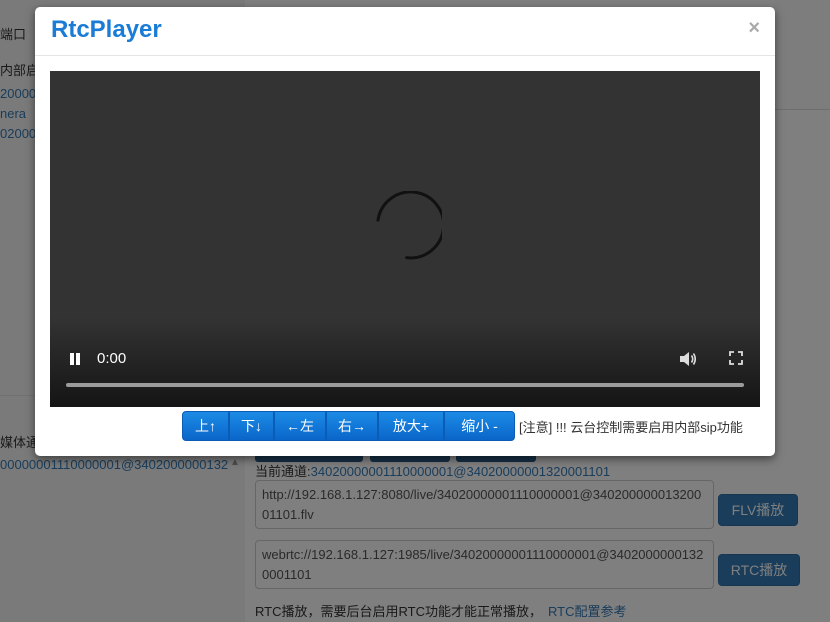 This screenshot has width=830, height=622. What do you see at coordinates (405, 385) in the screenshot?
I see `progress-bar` at bounding box center [405, 385].